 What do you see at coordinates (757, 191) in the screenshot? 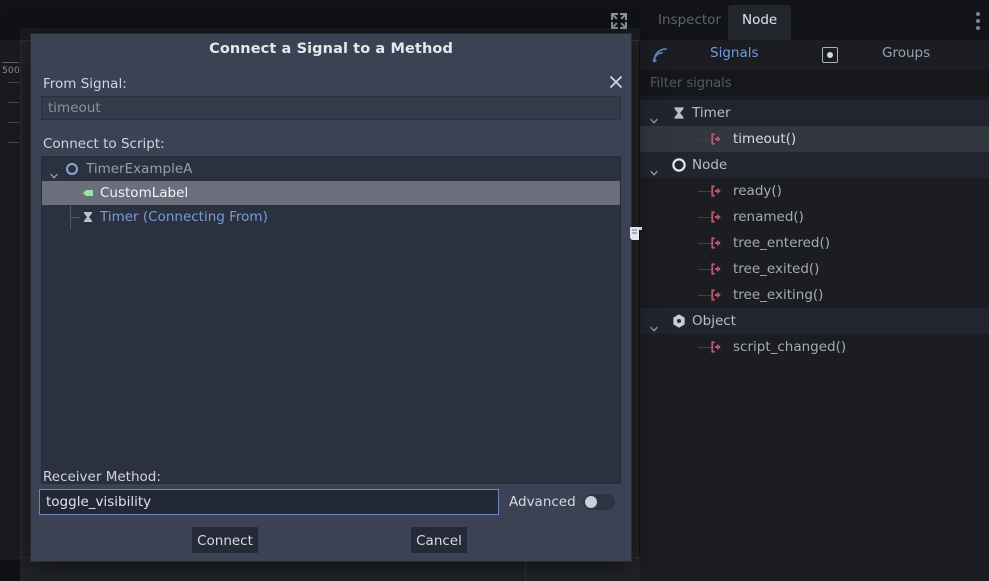
I see `signal-item-label: ready()` at bounding box center [757, 191].